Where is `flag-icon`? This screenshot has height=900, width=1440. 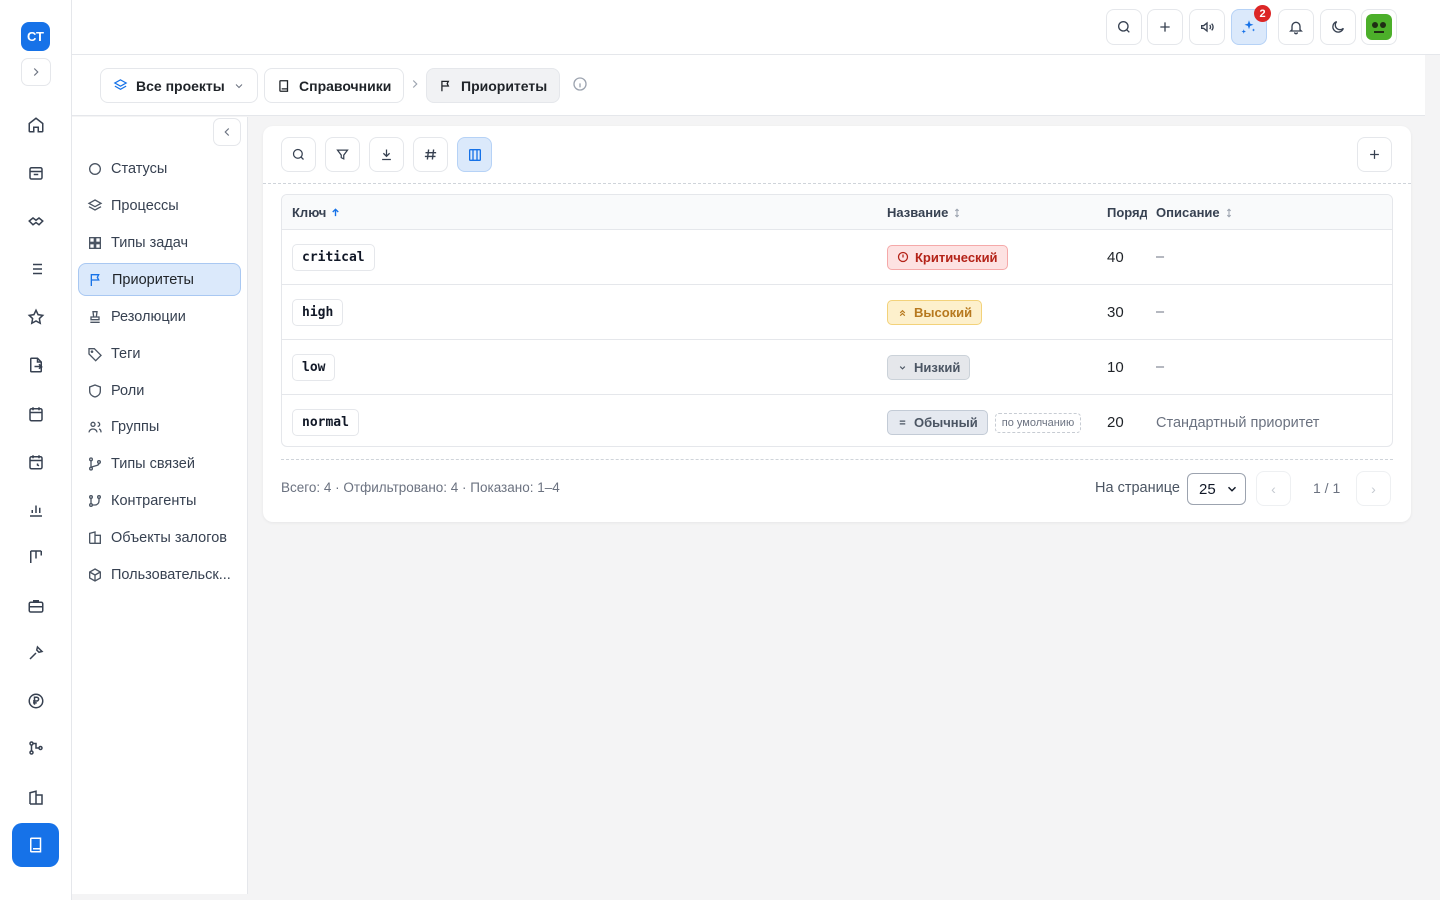 flag-icon is located at coordinates (446, 86).